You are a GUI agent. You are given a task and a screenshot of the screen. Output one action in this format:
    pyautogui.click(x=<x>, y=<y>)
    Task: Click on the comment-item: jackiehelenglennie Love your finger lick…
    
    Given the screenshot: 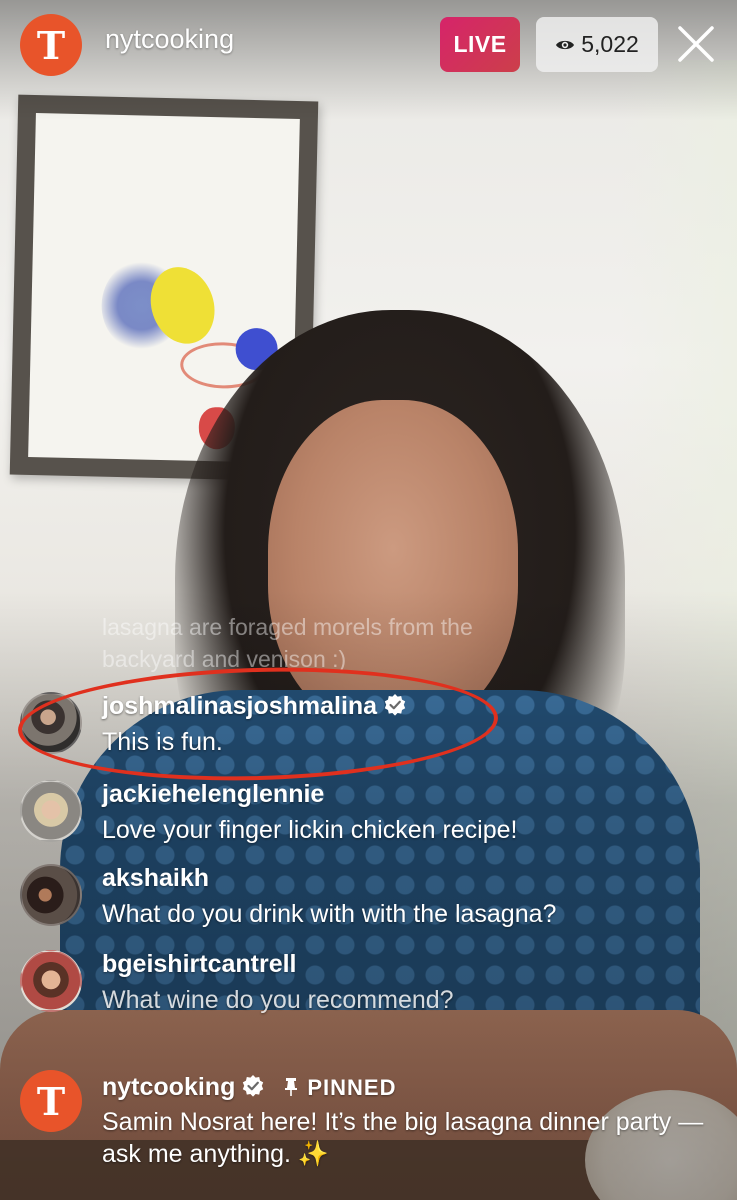 What is the action you would take?
    pyautogui.click(x=370, y=816)
    